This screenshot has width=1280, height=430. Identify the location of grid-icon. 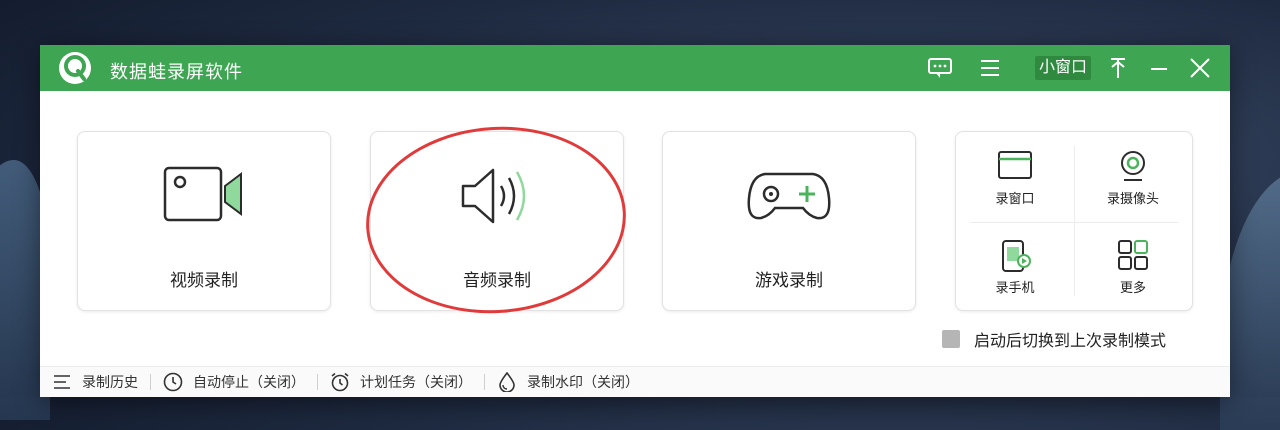
(1133, 255).